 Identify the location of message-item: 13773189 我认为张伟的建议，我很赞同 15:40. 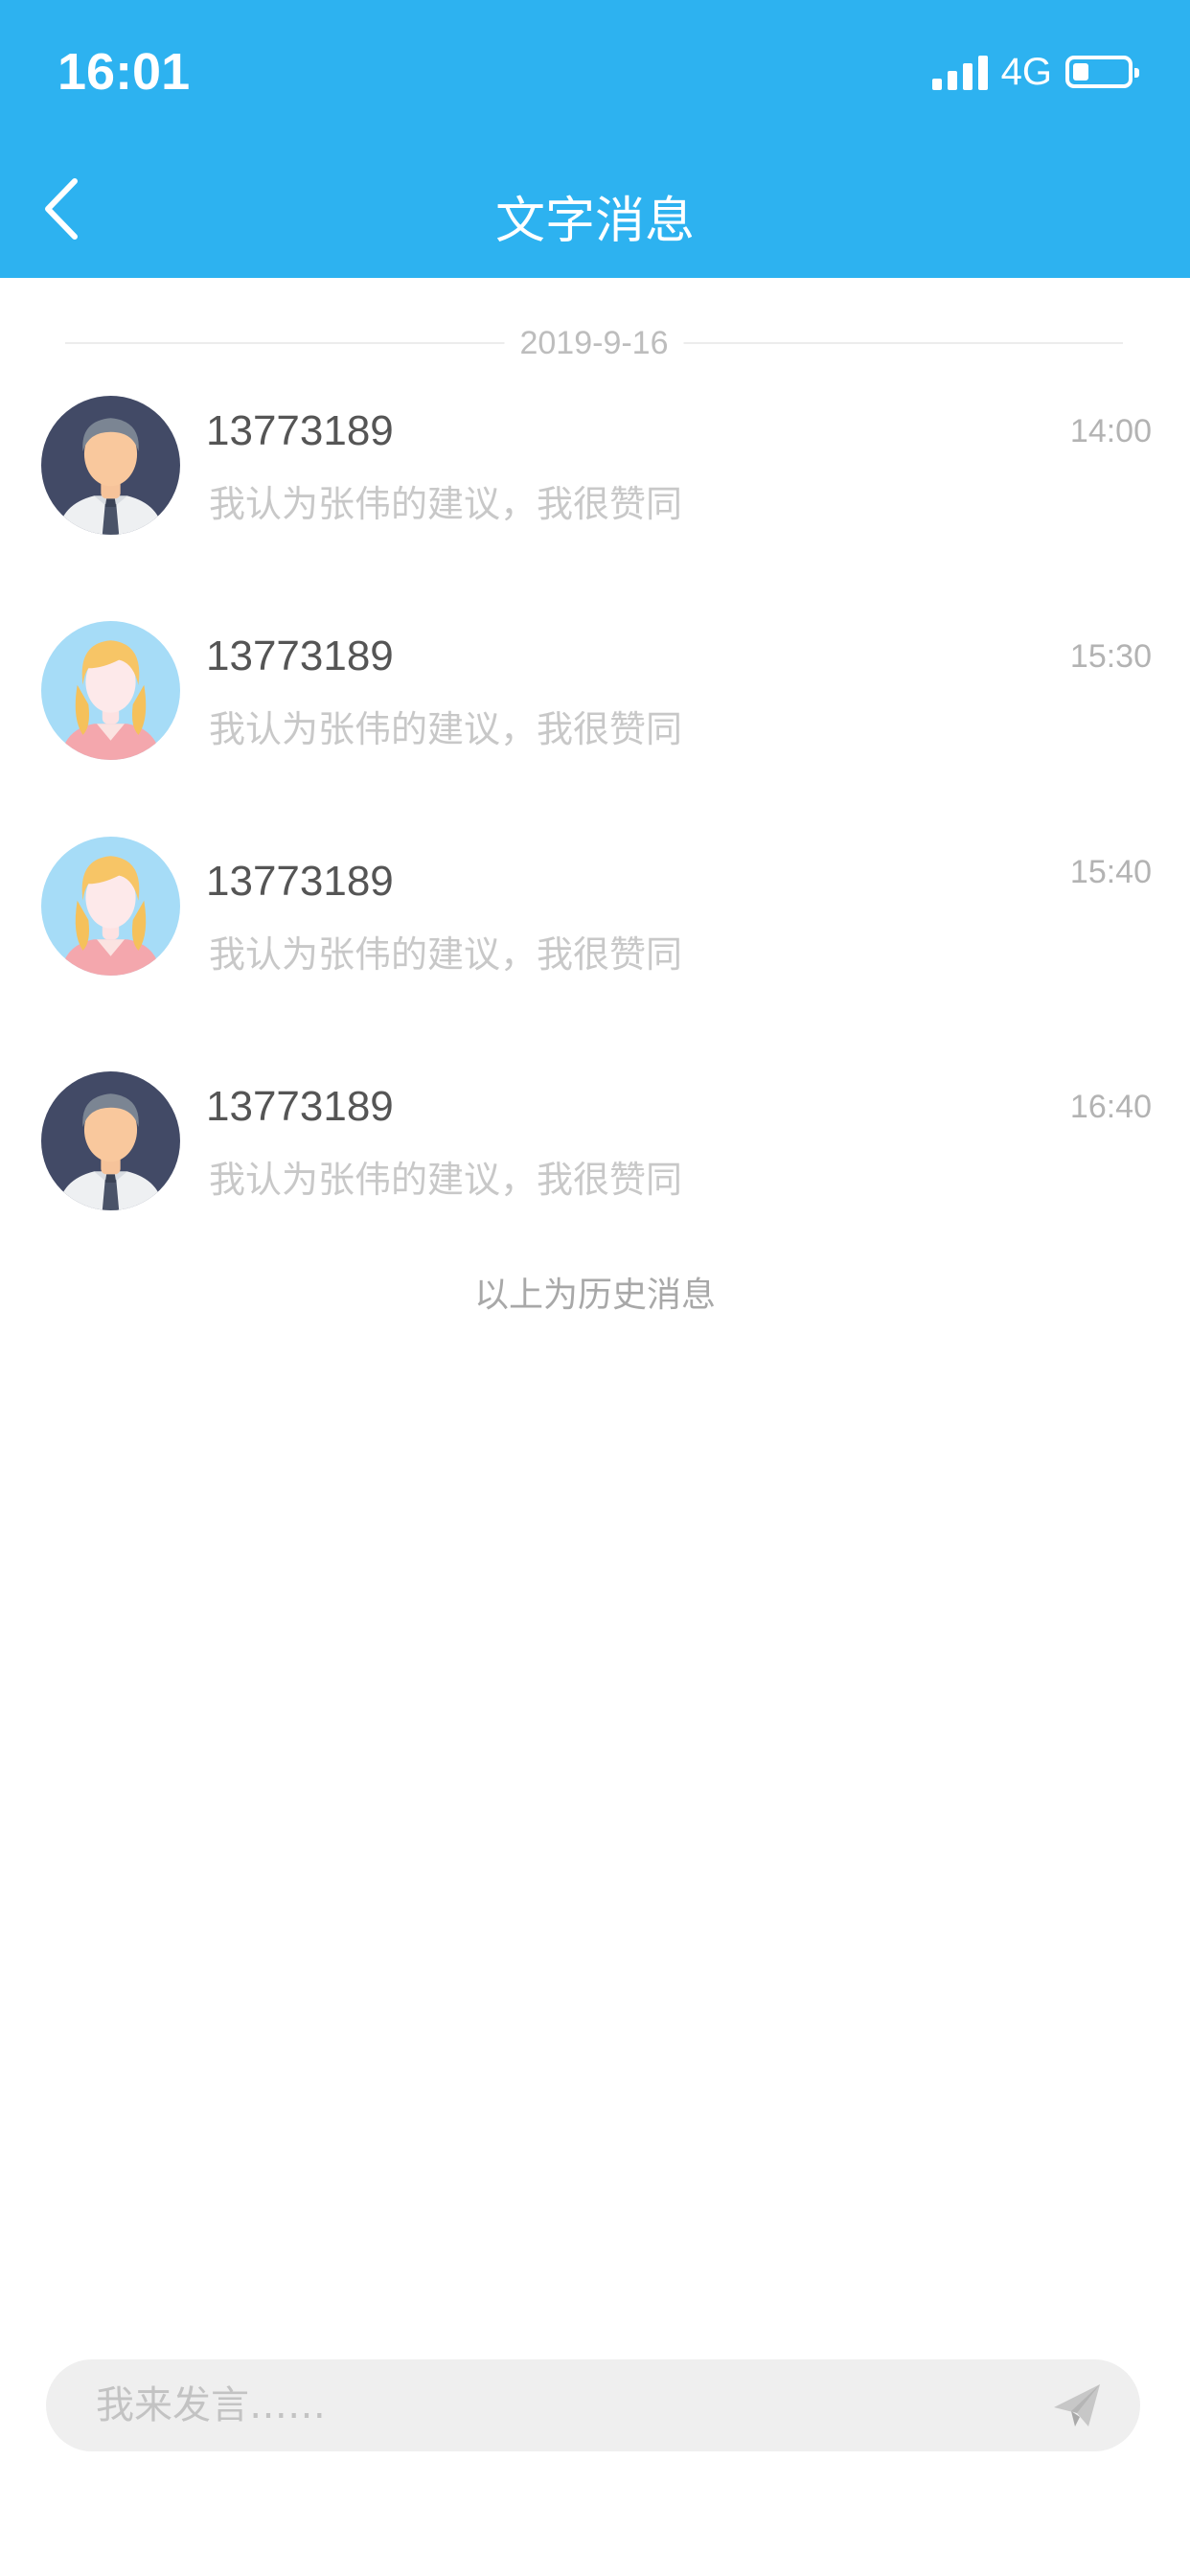
(595, 918).